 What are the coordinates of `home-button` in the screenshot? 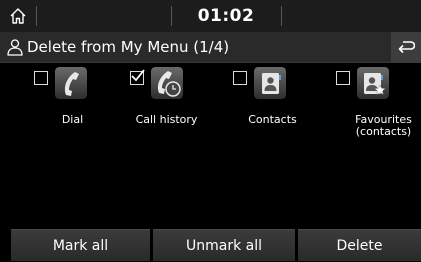 It's located at (18, 16).